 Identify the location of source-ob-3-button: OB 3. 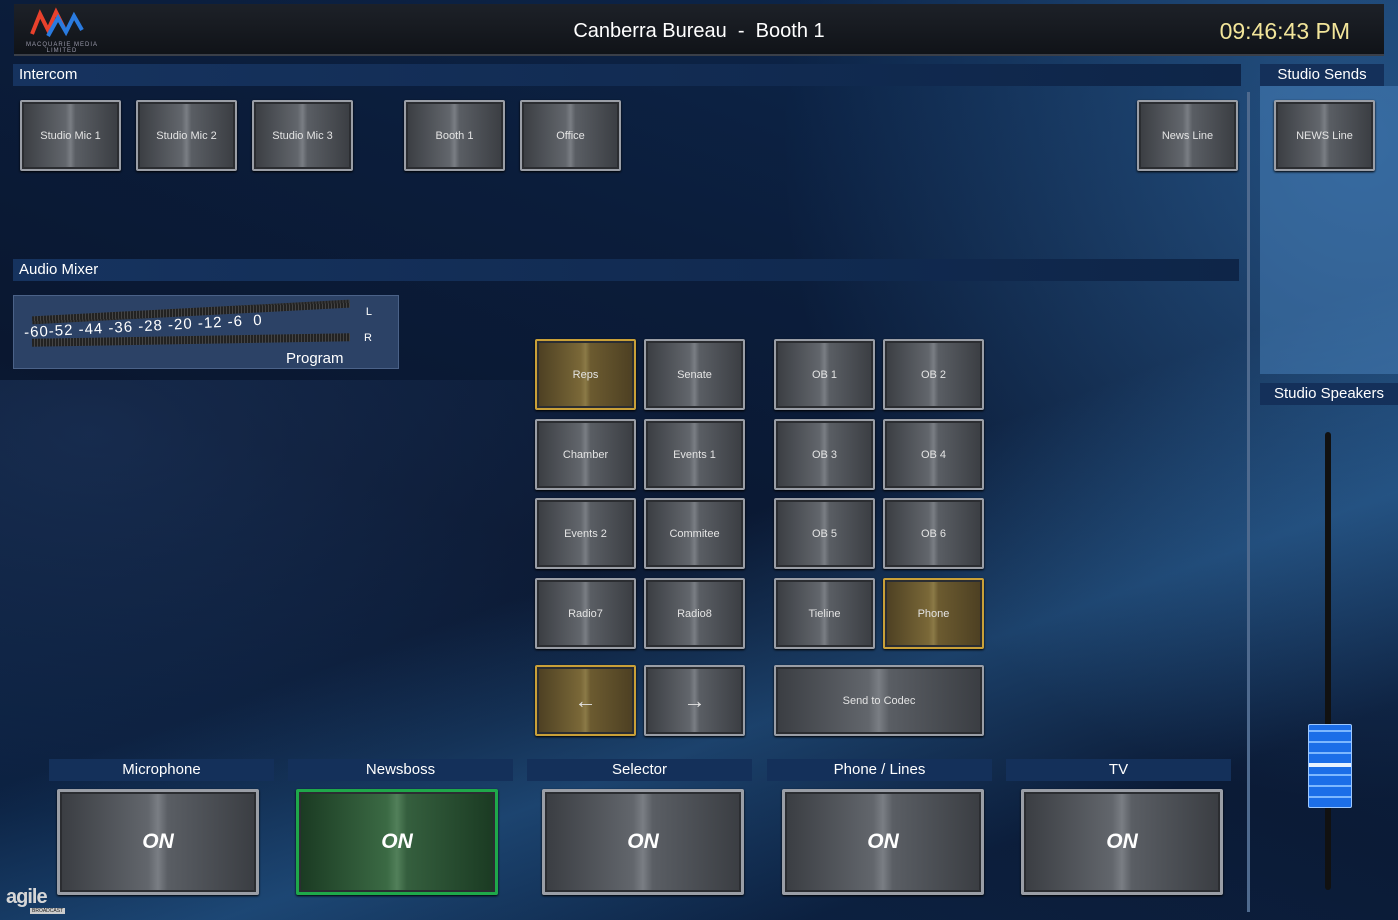
(824, 454).